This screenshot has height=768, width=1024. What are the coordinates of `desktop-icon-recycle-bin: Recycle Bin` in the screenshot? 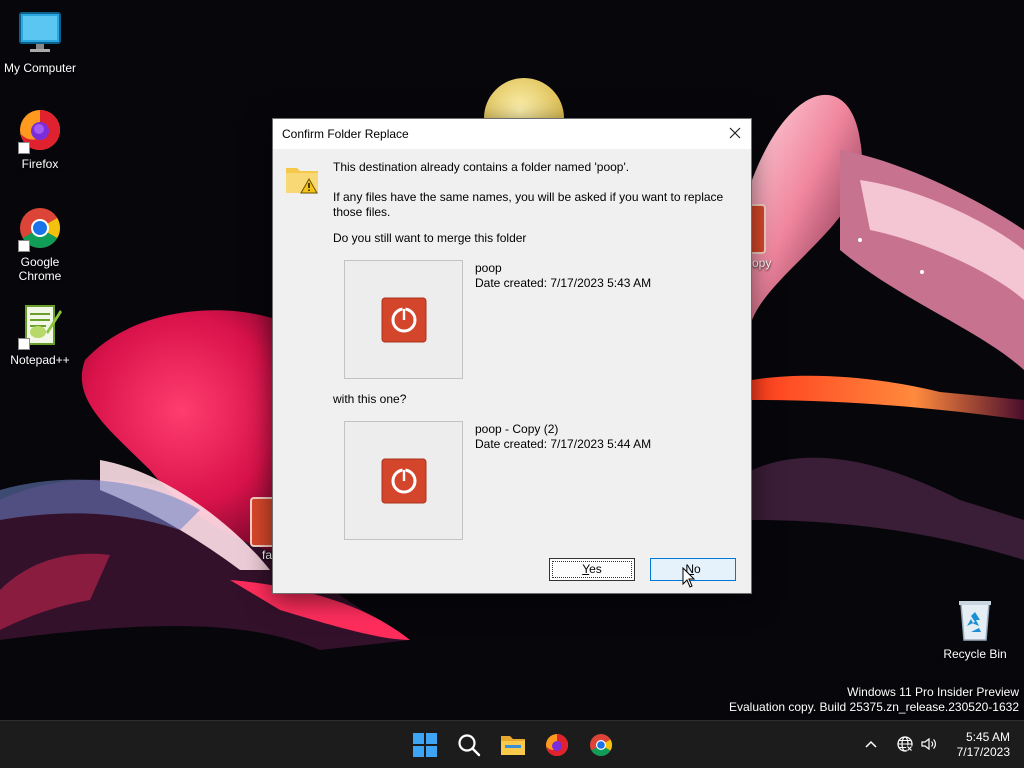 It's located at (975, 628).